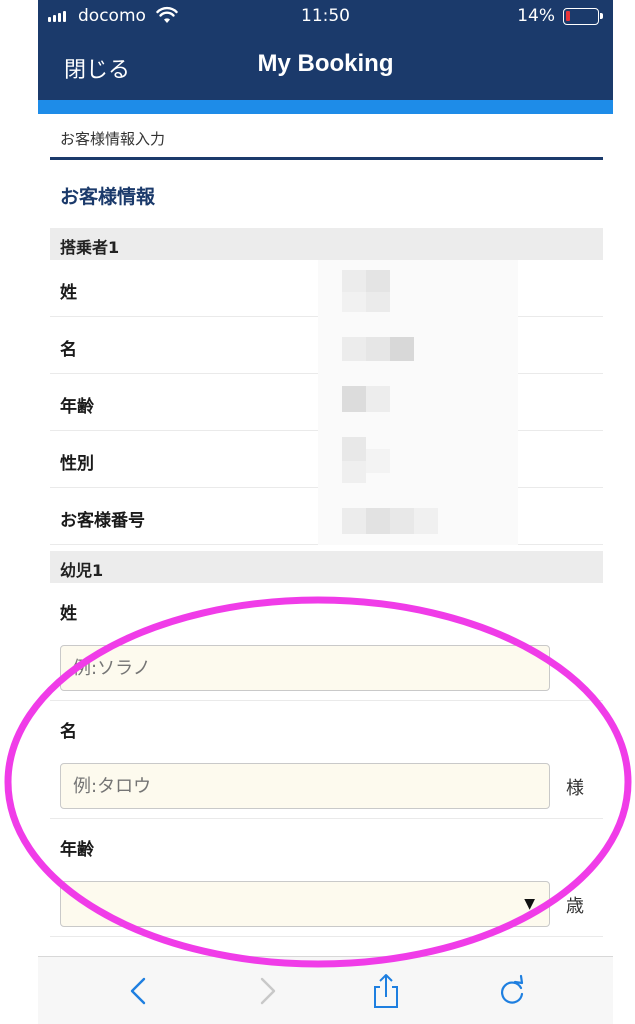  Describe the element at coordinates (386, 991) in the screenshot. I see `share-icon` at that location.